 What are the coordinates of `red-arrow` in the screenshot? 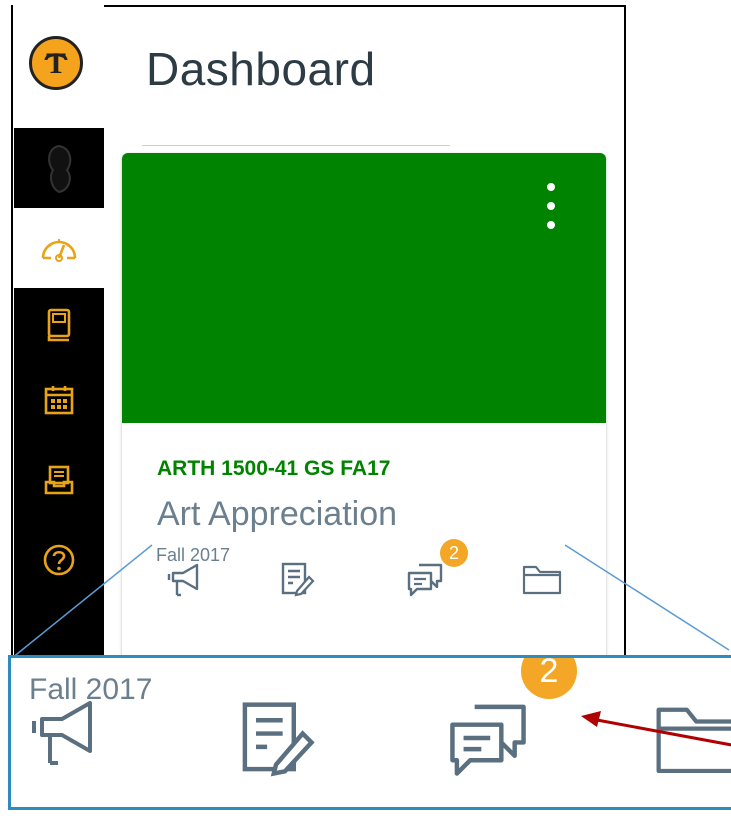 It's located at (656, 729).